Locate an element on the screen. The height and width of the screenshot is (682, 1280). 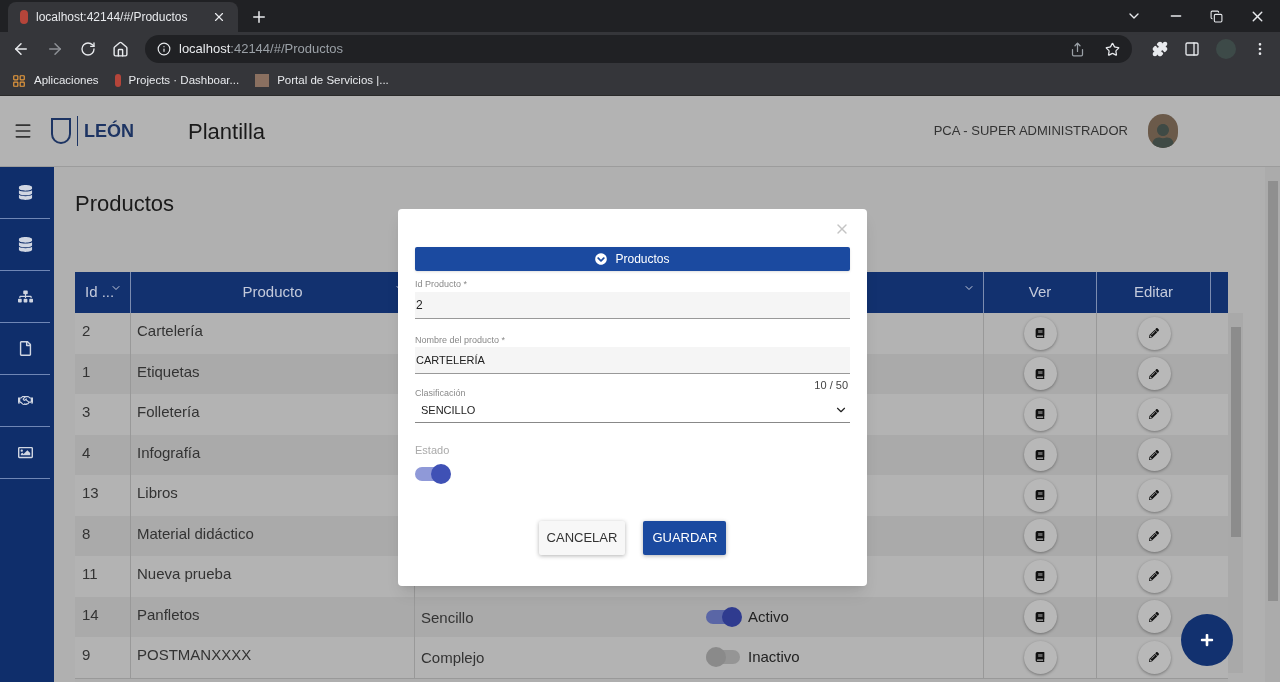
share-icon is located at coordinates (1077, 49).